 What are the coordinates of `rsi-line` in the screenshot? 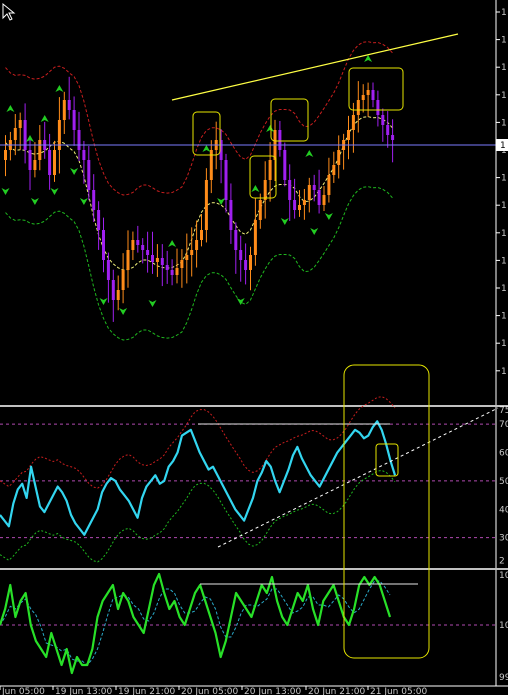 It's located at (198, 478).